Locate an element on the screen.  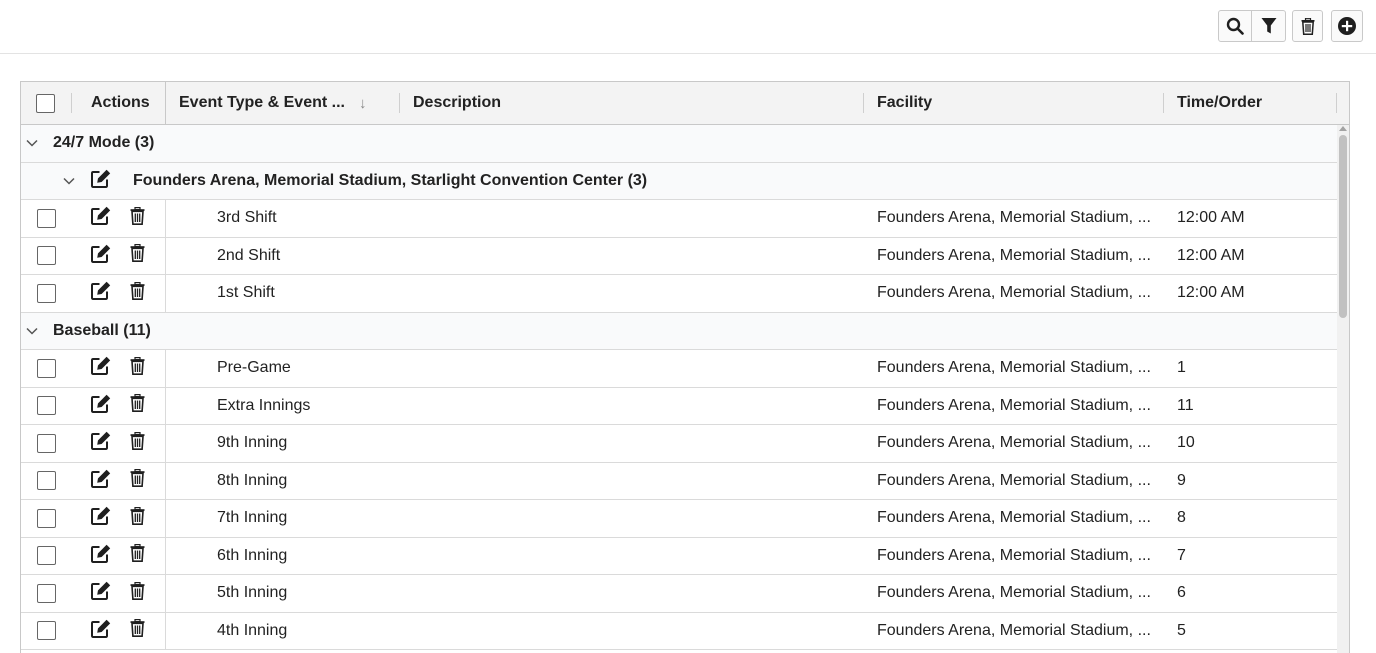
select-all-cell is located at coordinates (45, 103).